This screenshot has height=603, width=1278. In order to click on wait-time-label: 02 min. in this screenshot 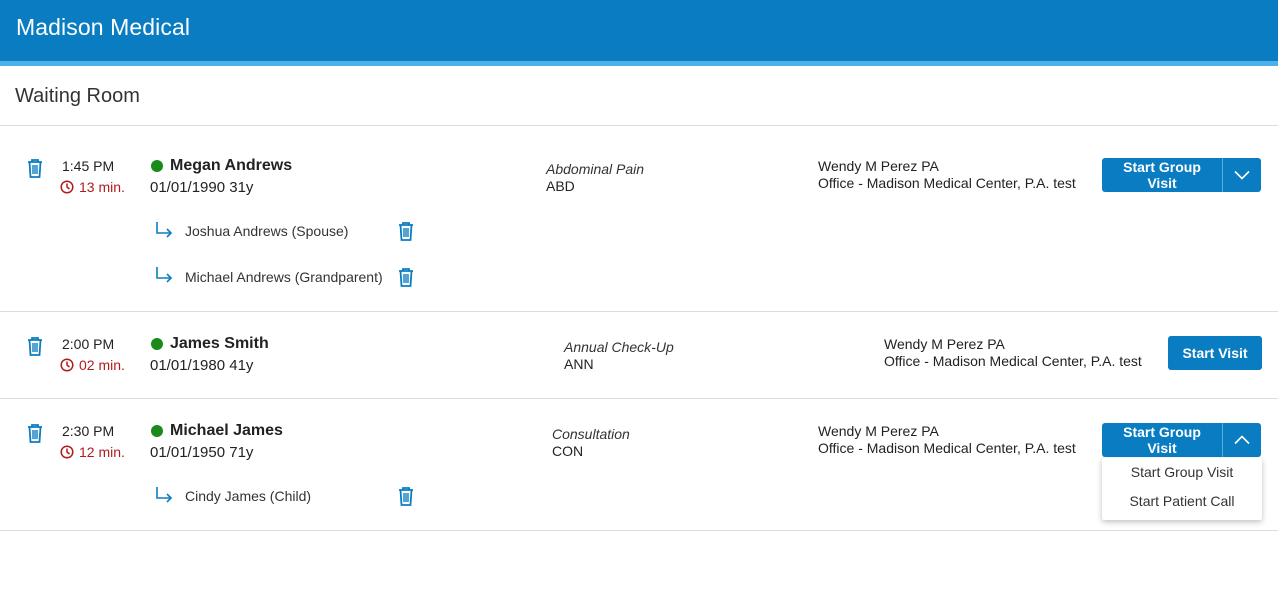, I will do `click(102, 365)`.